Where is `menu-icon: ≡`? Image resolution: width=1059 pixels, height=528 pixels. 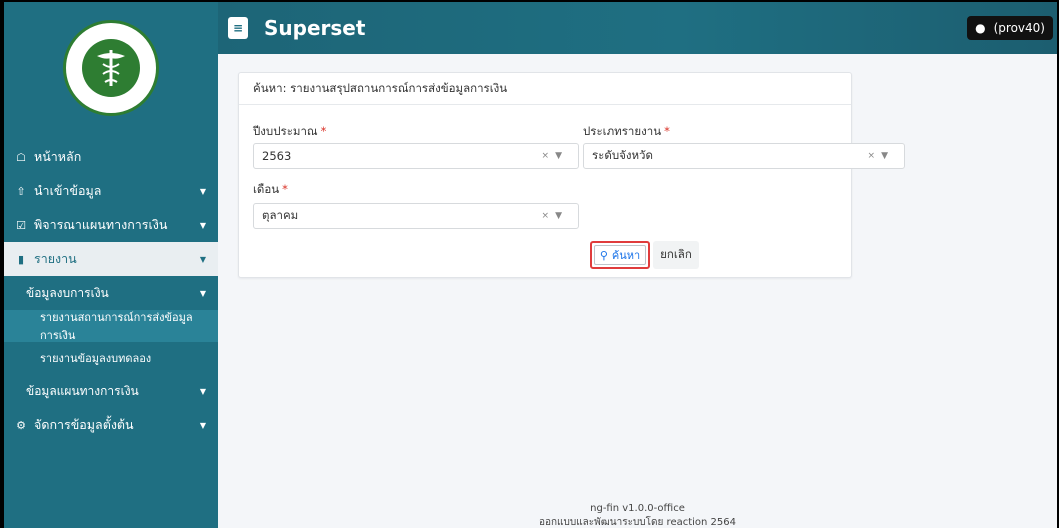
menu-icon: ≡ is located at coordinates (238, 28).